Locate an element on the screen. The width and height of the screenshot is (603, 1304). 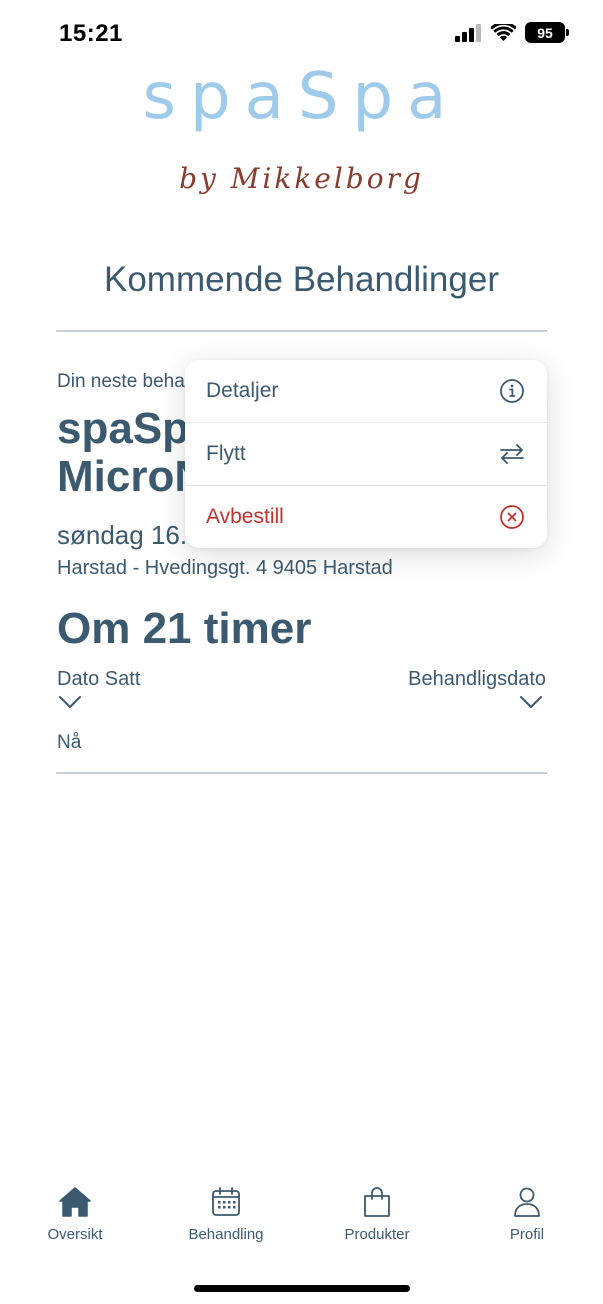
calendar-icon is located at coordinates (226, 1201).